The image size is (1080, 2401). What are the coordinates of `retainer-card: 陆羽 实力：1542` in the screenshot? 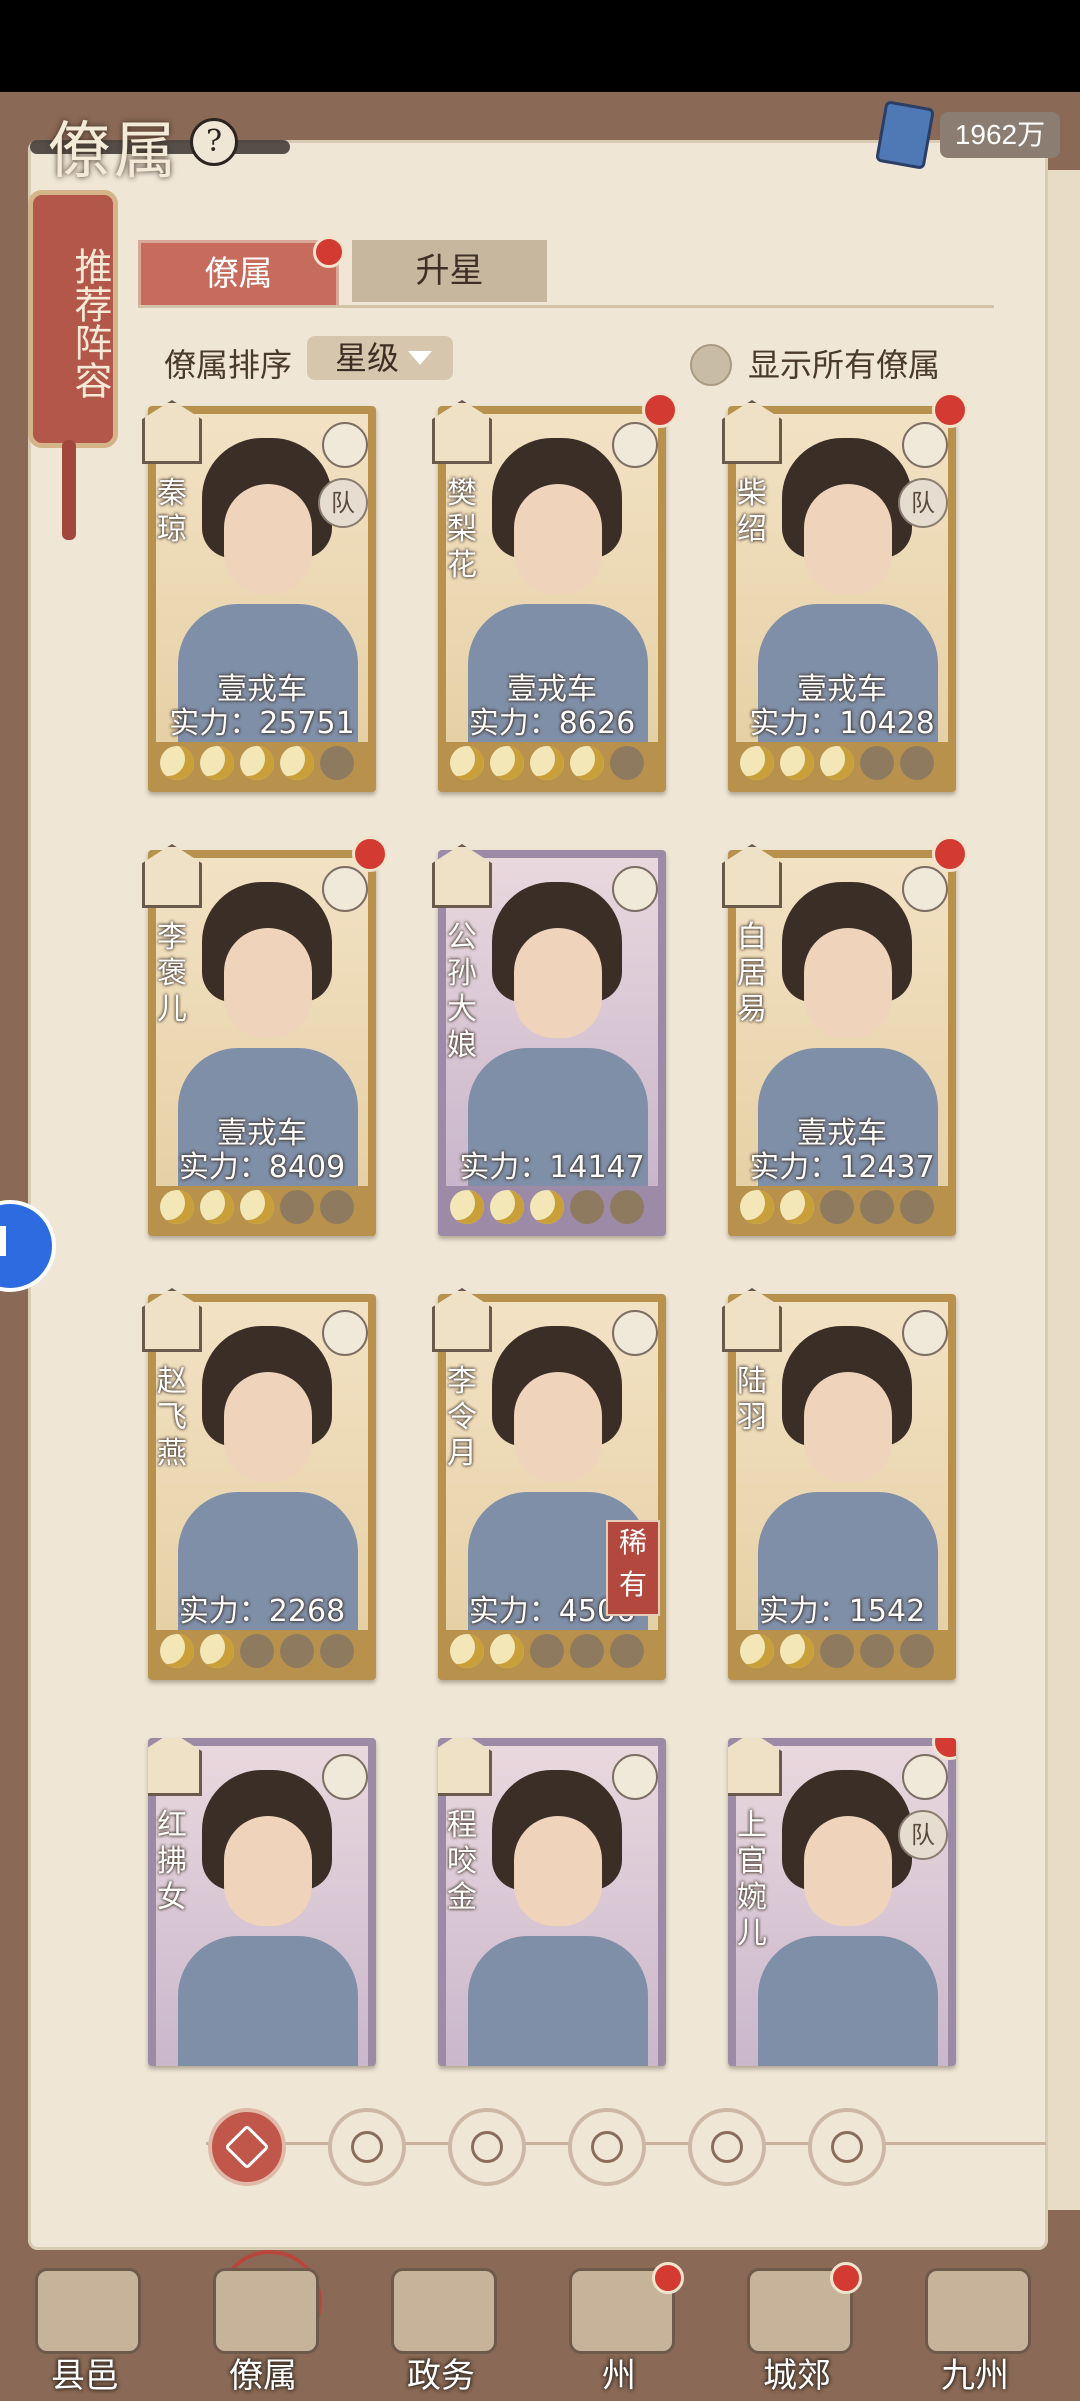 It's located at (839, 1484).